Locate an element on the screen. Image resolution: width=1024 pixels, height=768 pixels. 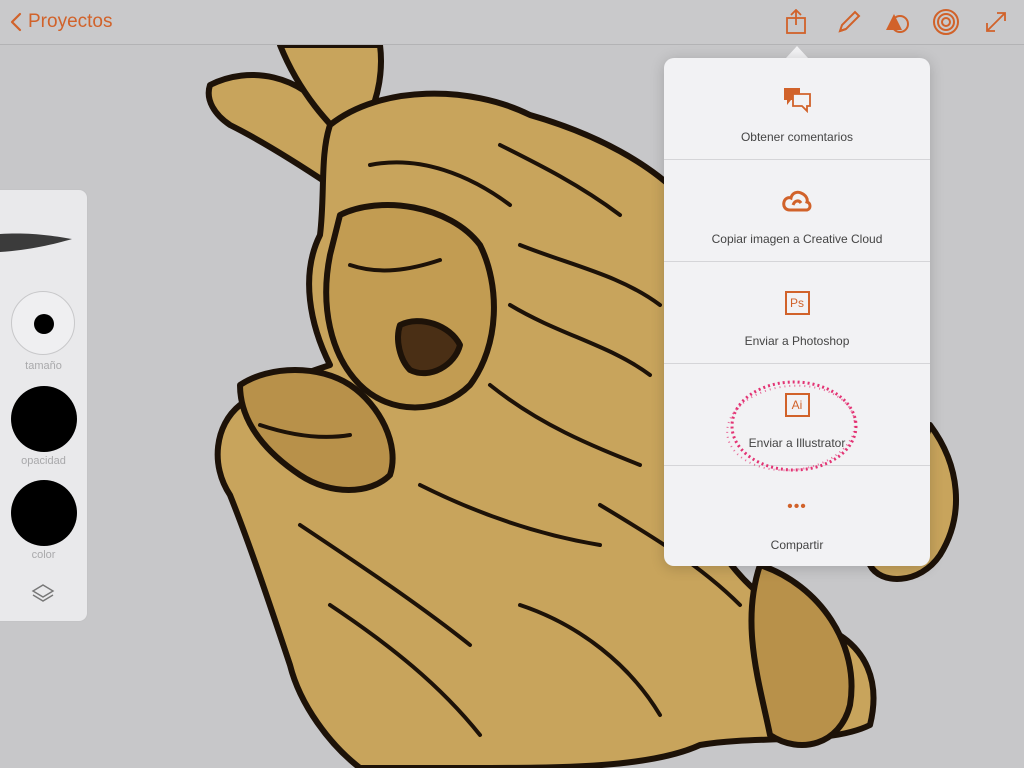
share-more-label: Compartir is located at coordinates (797, 545).